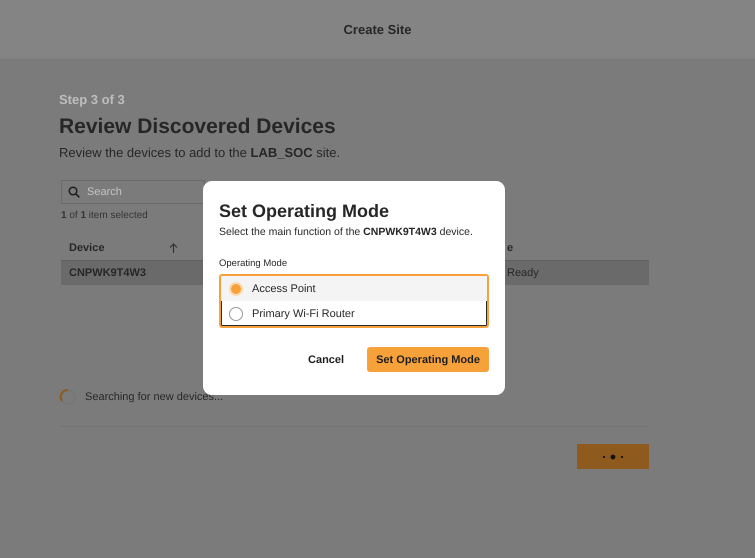 The width and height of the screenshot is (755, 558). What do you see at coordinates (104, 215) in the screenshot?
I see `selection-count: 1 of 1 item selected` at bounding box center [104, 215].